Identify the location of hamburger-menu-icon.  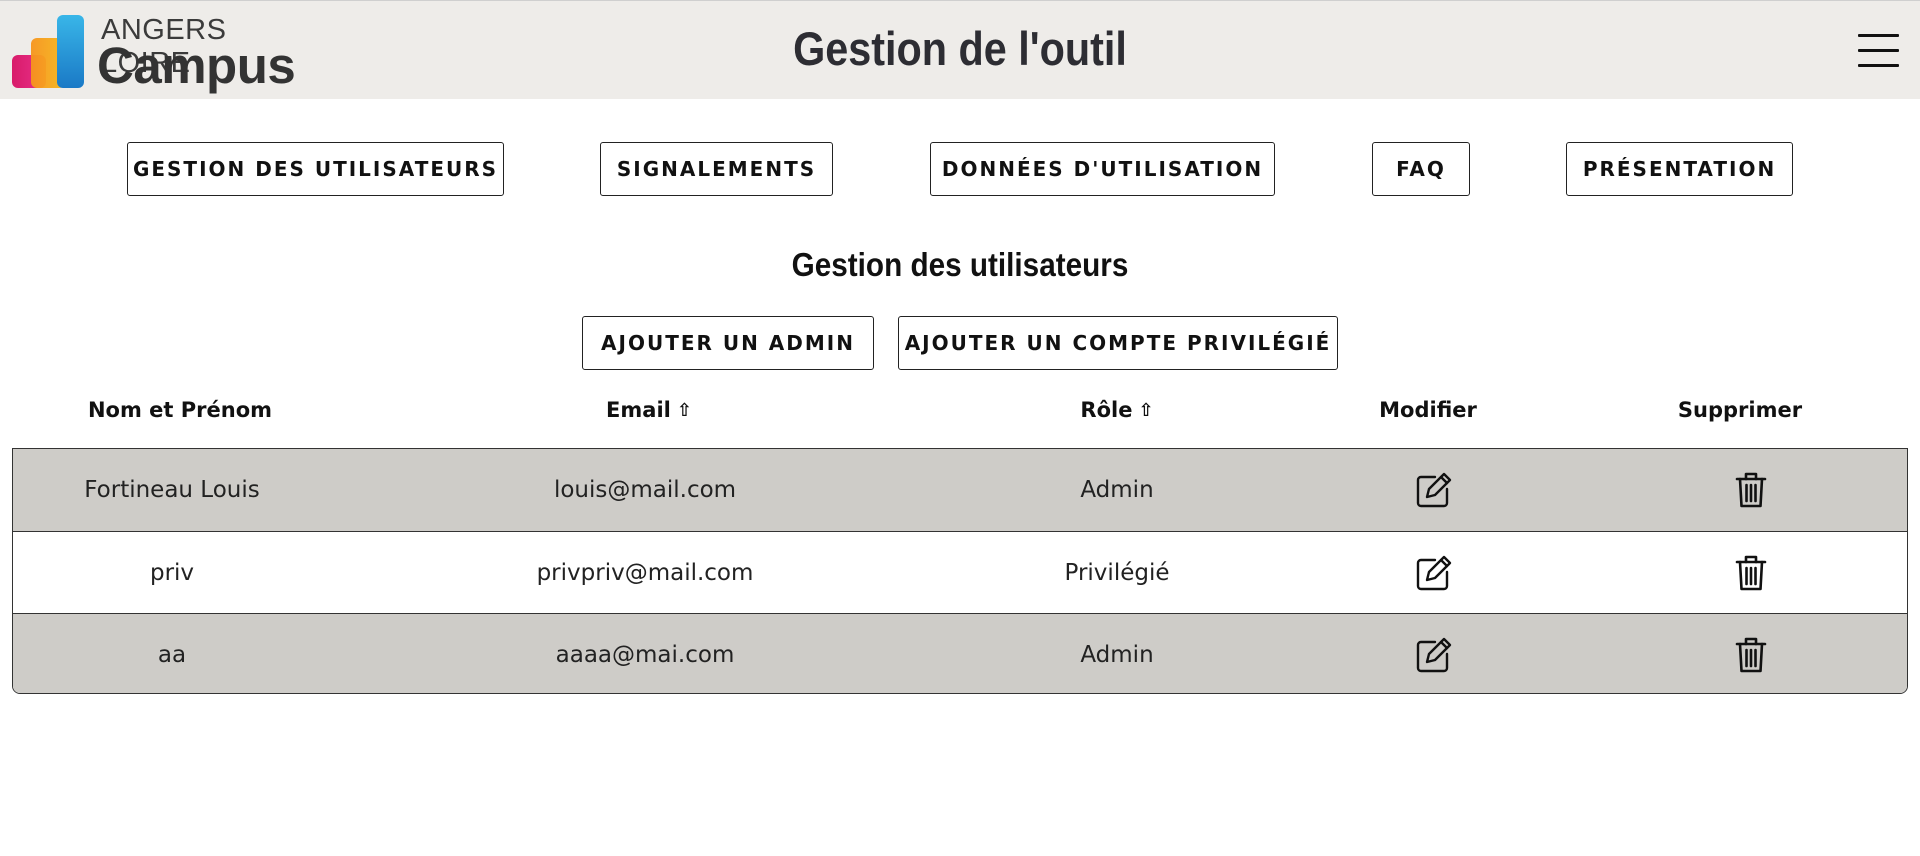
(1878, 51).